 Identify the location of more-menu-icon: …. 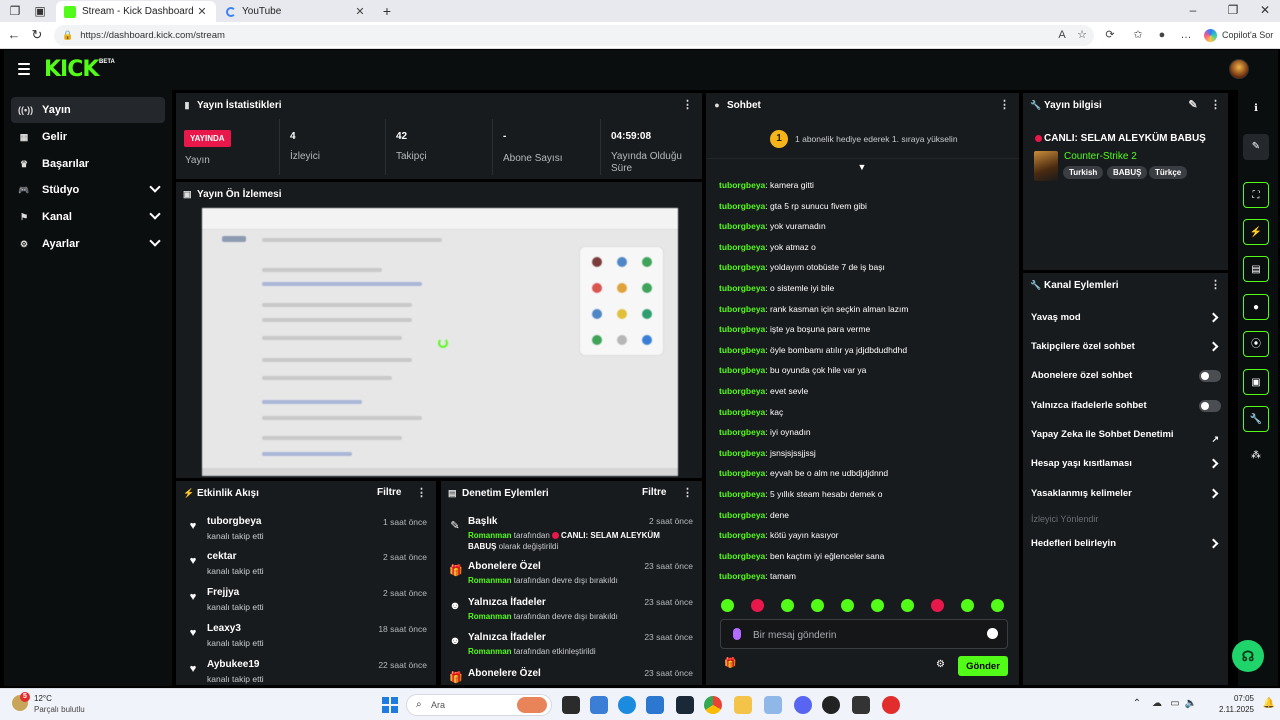
(1186, 35).